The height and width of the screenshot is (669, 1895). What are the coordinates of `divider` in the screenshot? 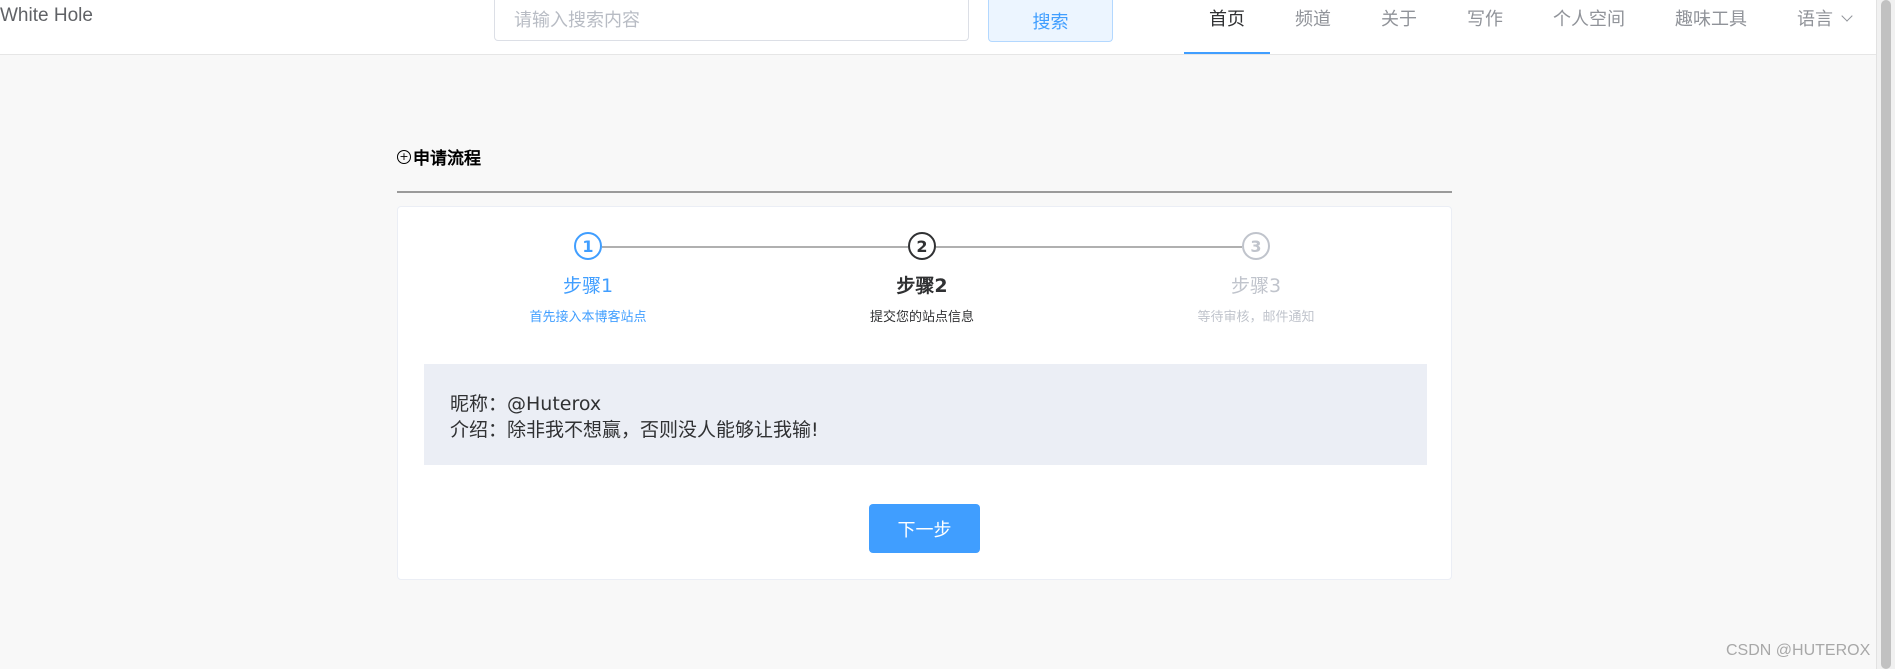 It's located at (924, 192).